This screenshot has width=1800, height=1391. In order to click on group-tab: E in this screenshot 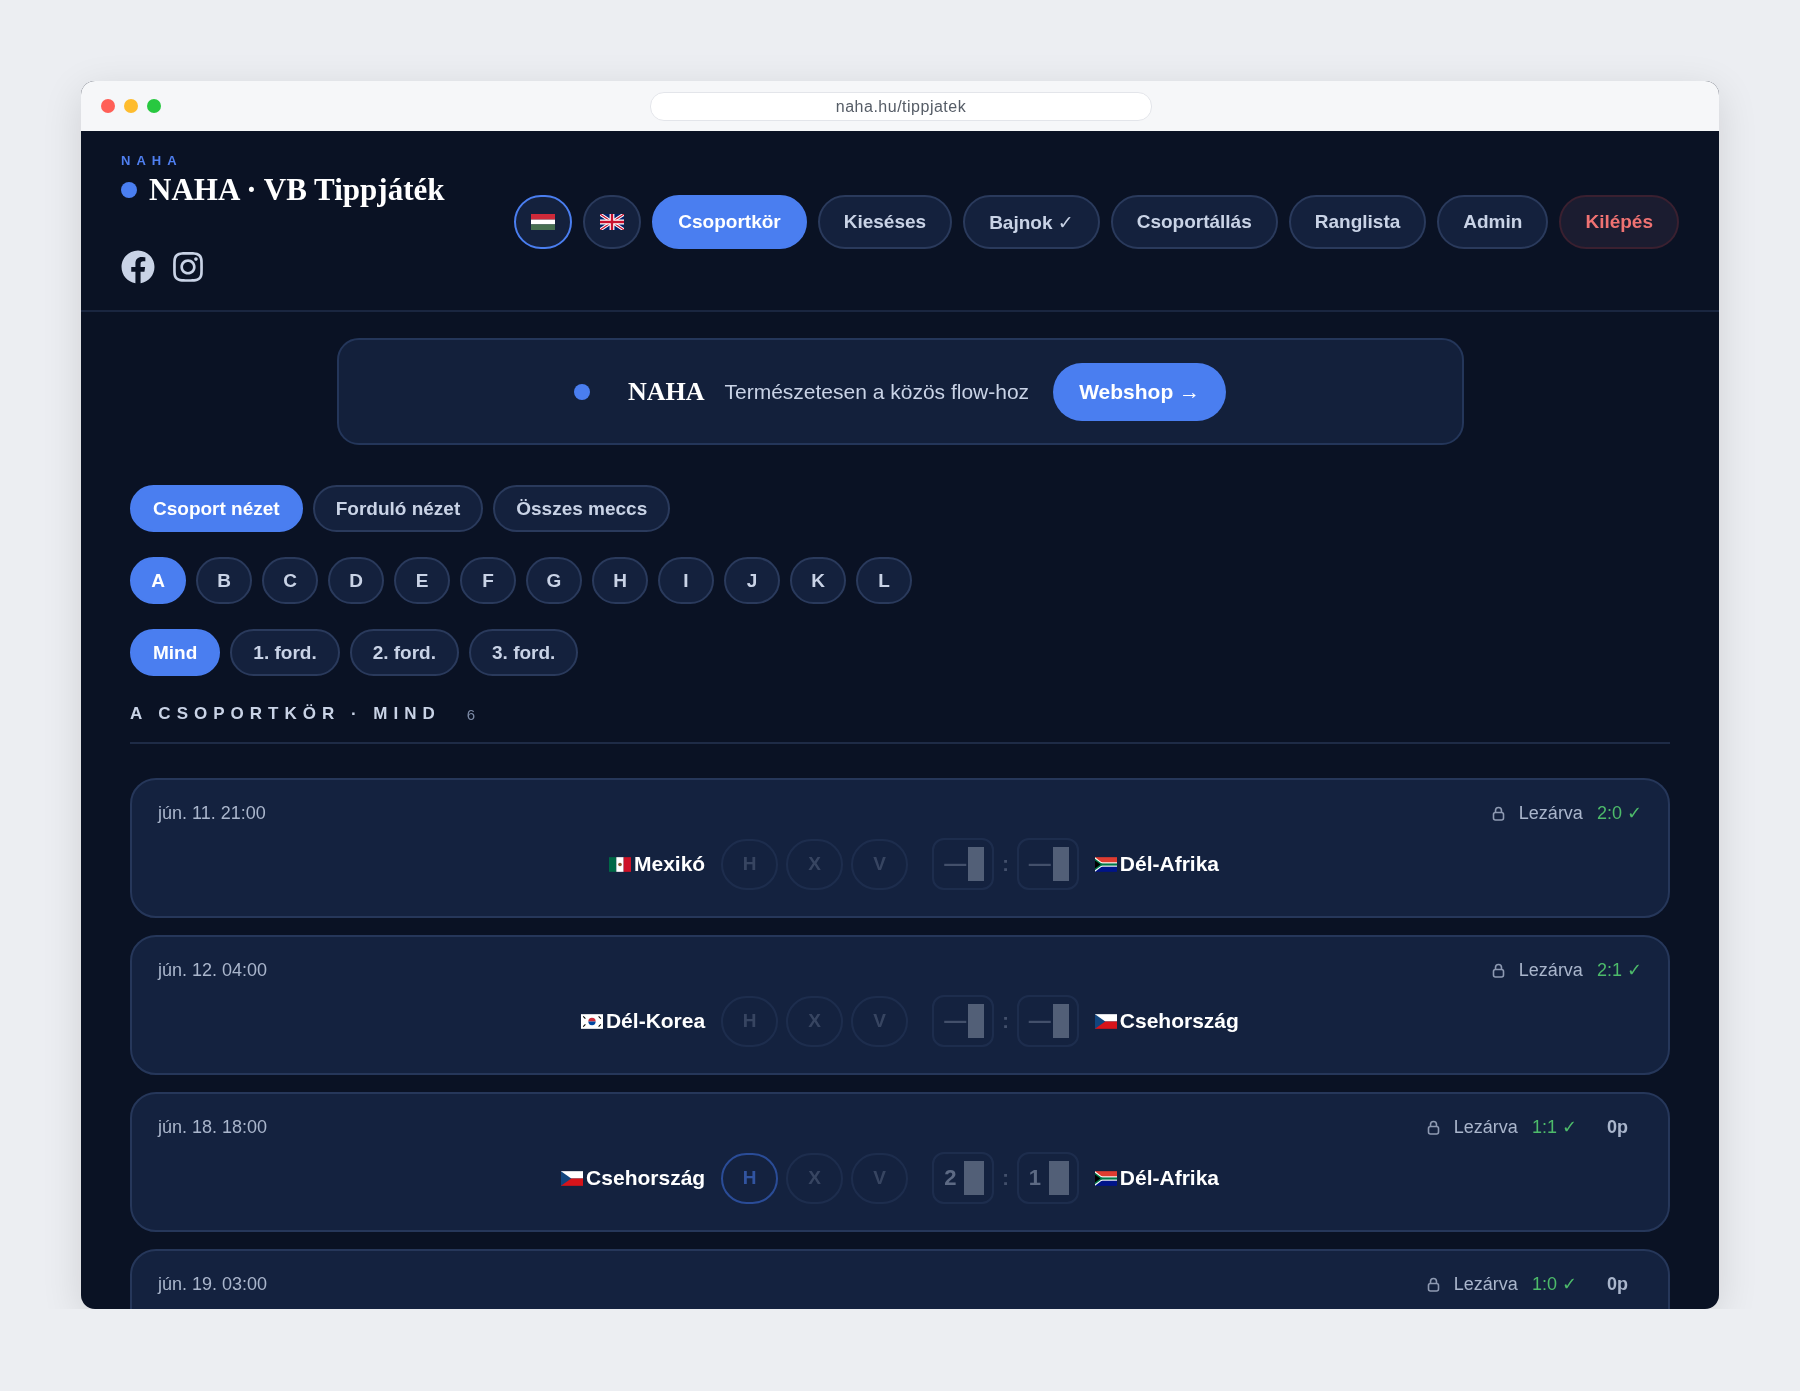, I will do `click(422, 580)`.